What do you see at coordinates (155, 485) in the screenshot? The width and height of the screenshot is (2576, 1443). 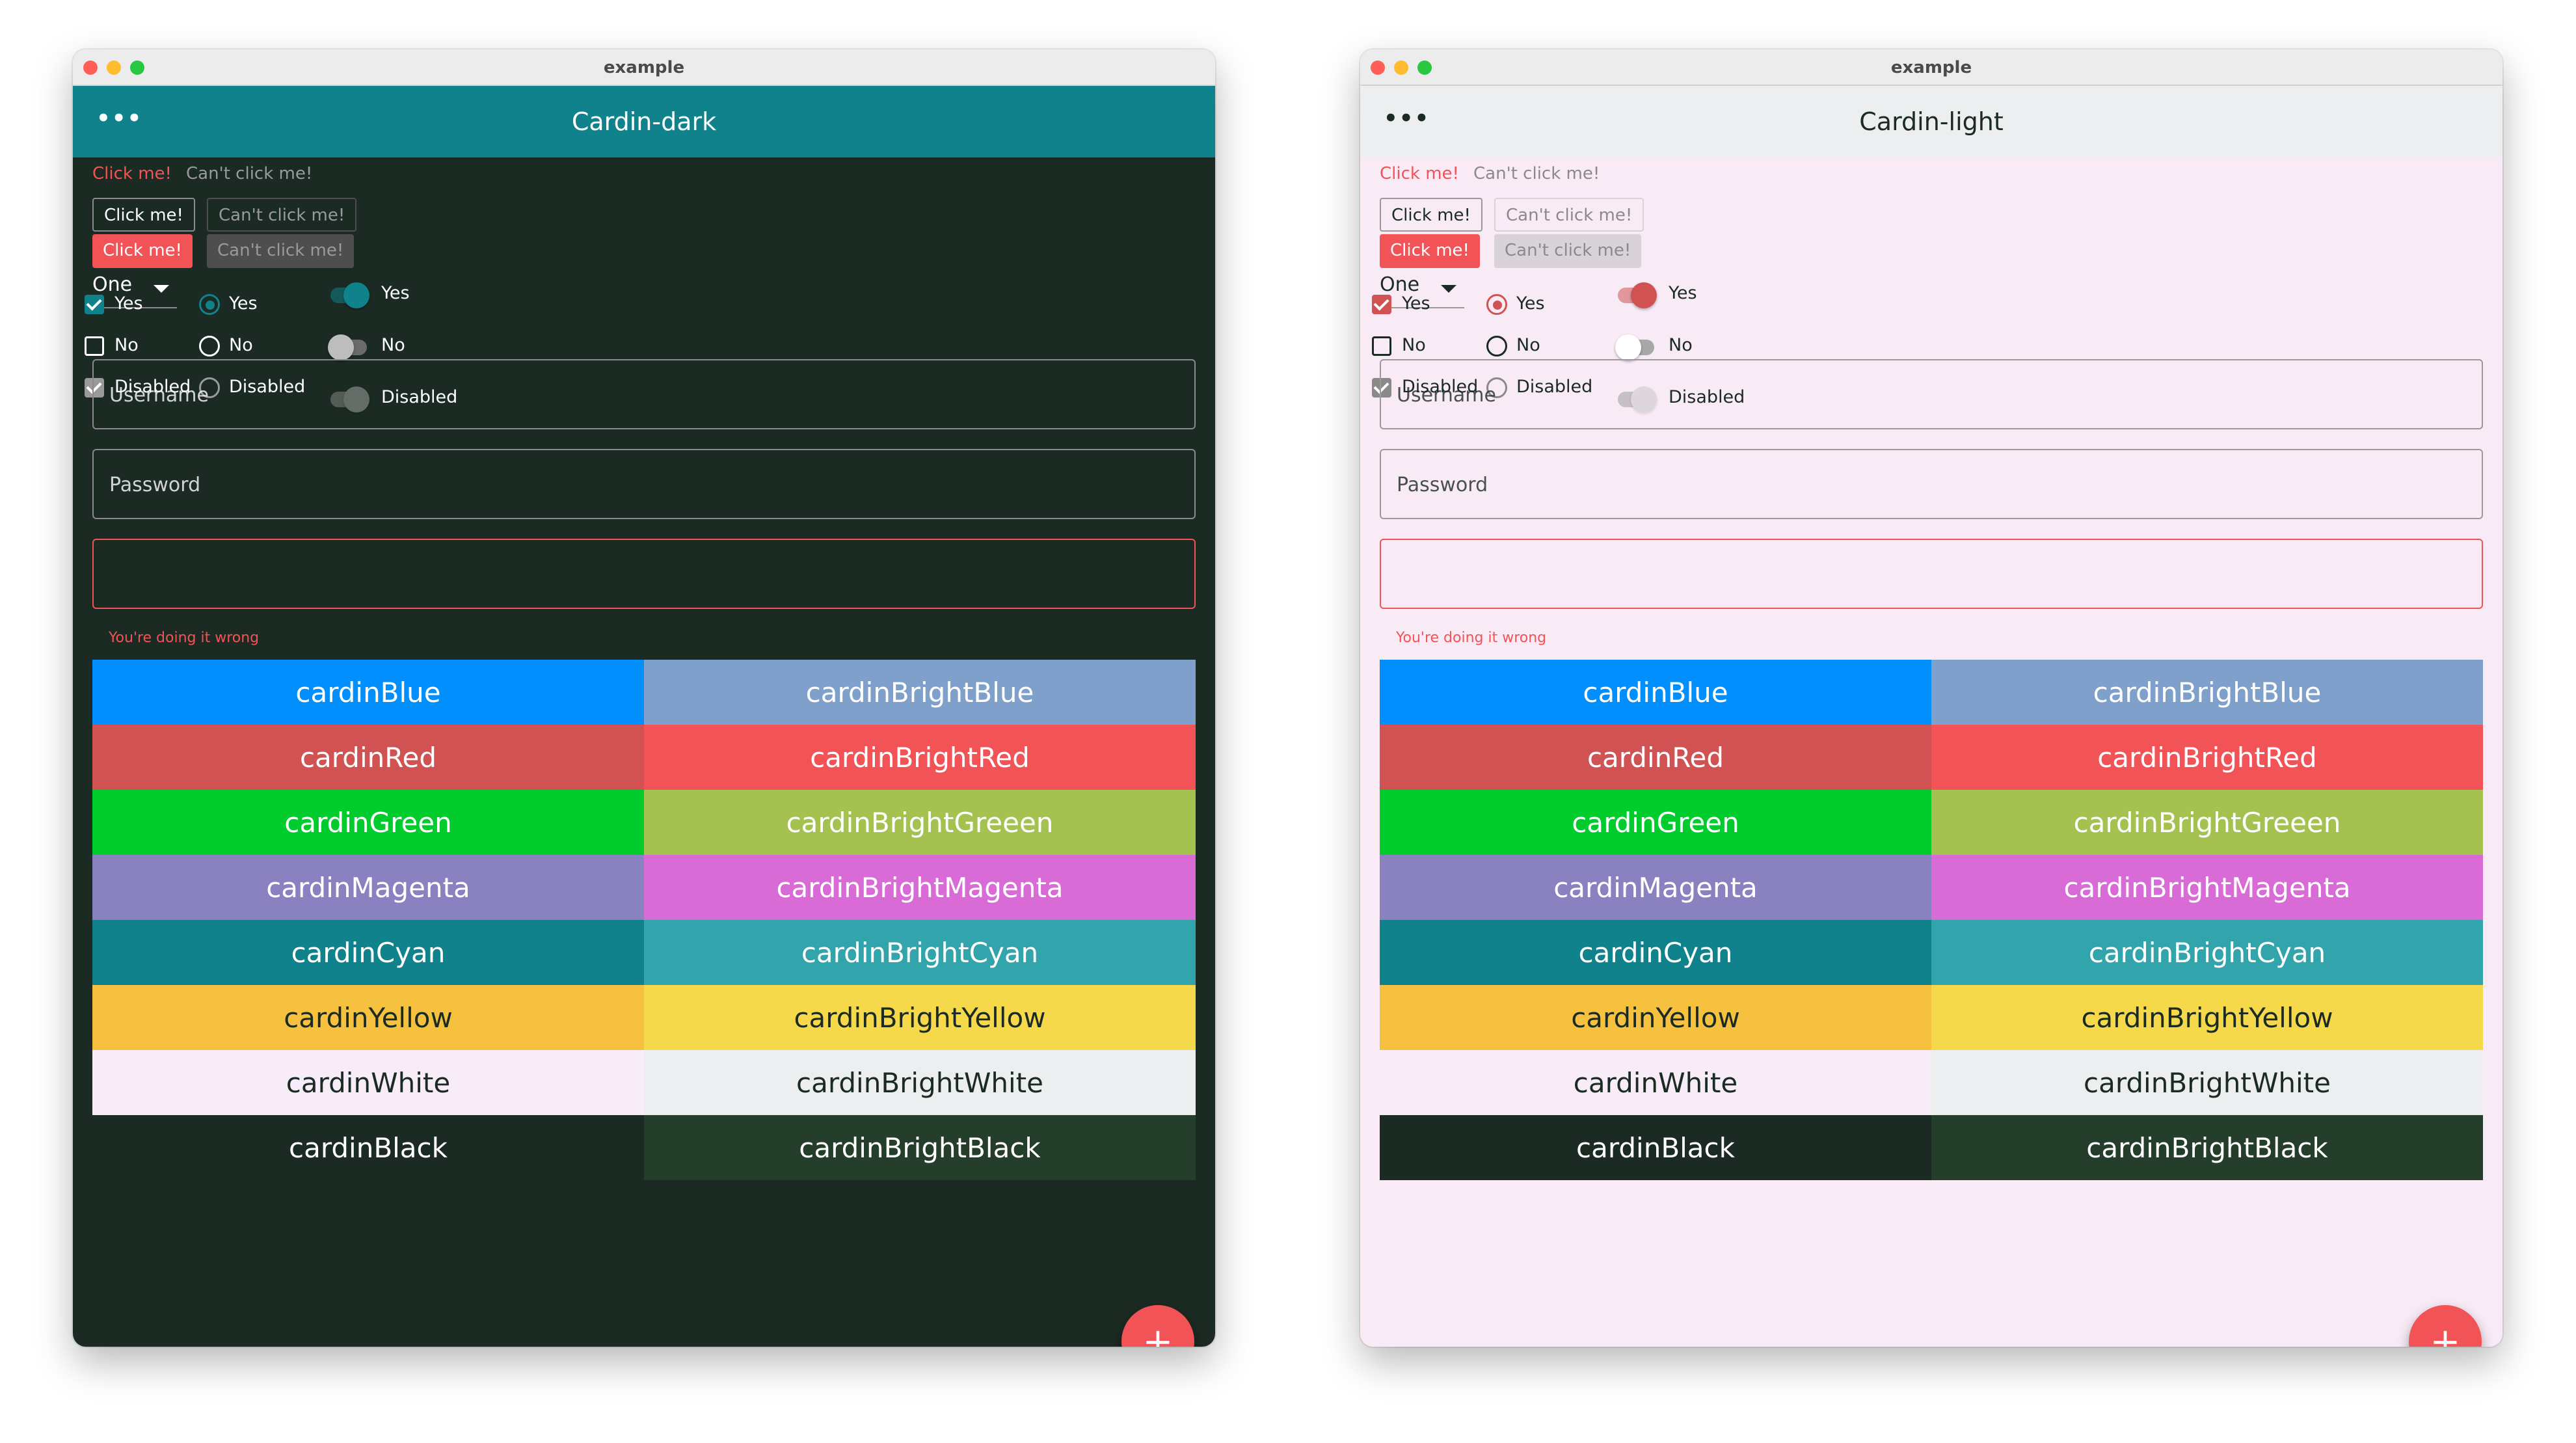 I see `password-placeholder: Password` at bounding box center [155, 485].